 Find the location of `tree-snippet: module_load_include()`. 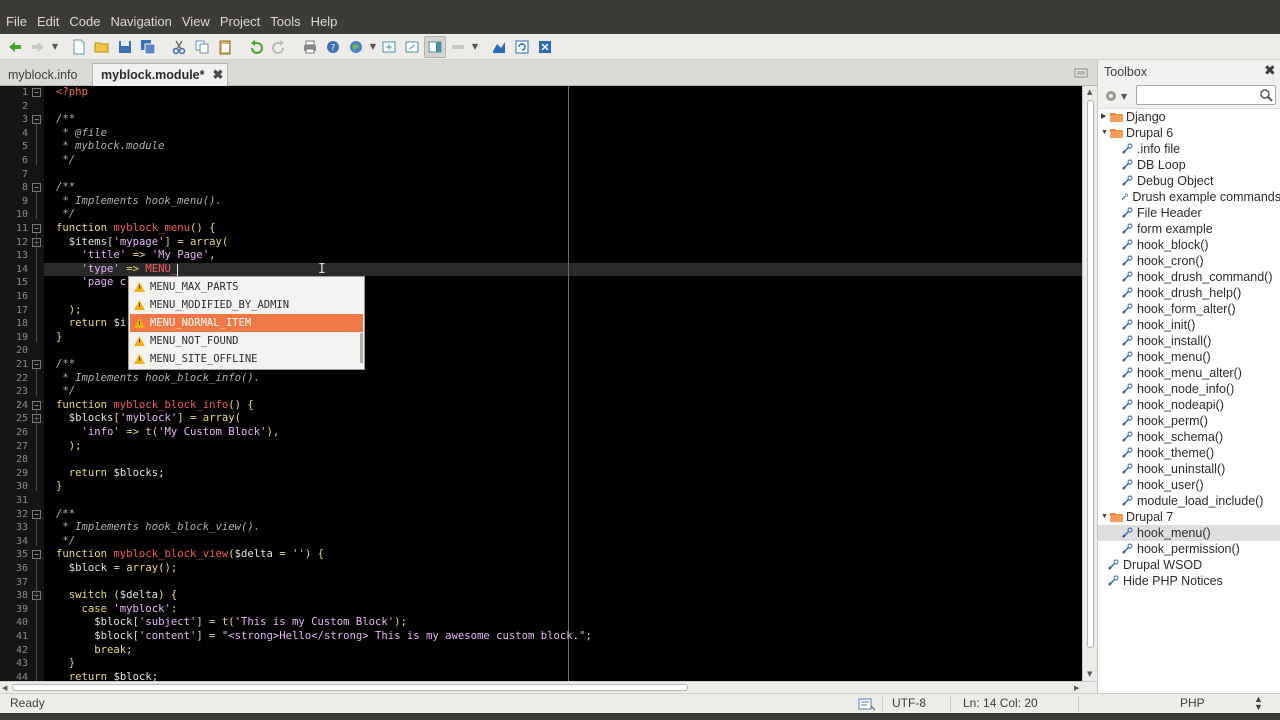

tree-snippet: module_load_include() is located at coordinates (1189, 501).